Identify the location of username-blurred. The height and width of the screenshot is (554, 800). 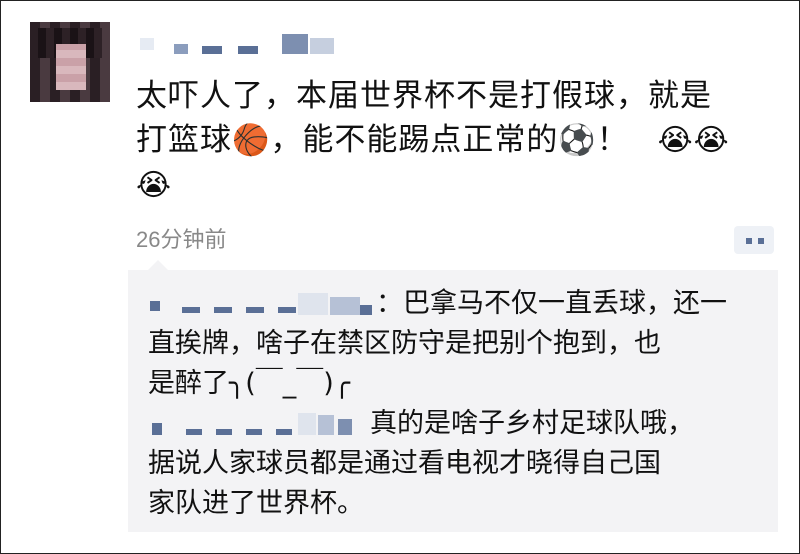
(240, 45).